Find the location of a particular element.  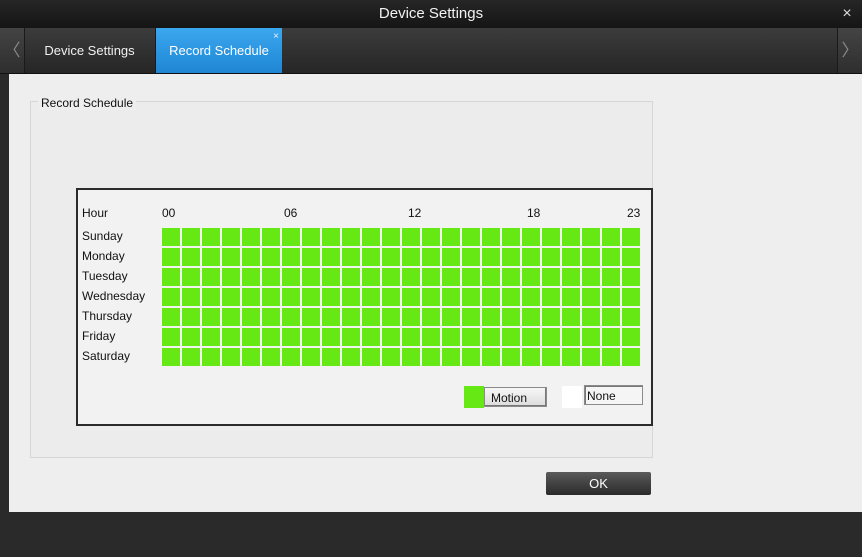

none-legend-button: None is located at coordinates (613, 395).